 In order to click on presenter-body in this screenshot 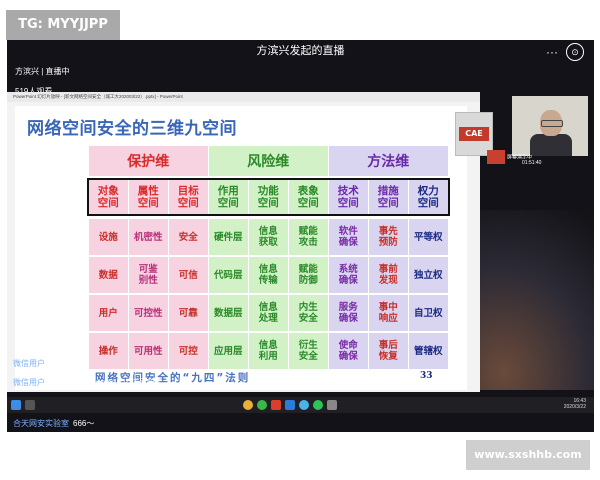, I will do `click(551, 145)`.